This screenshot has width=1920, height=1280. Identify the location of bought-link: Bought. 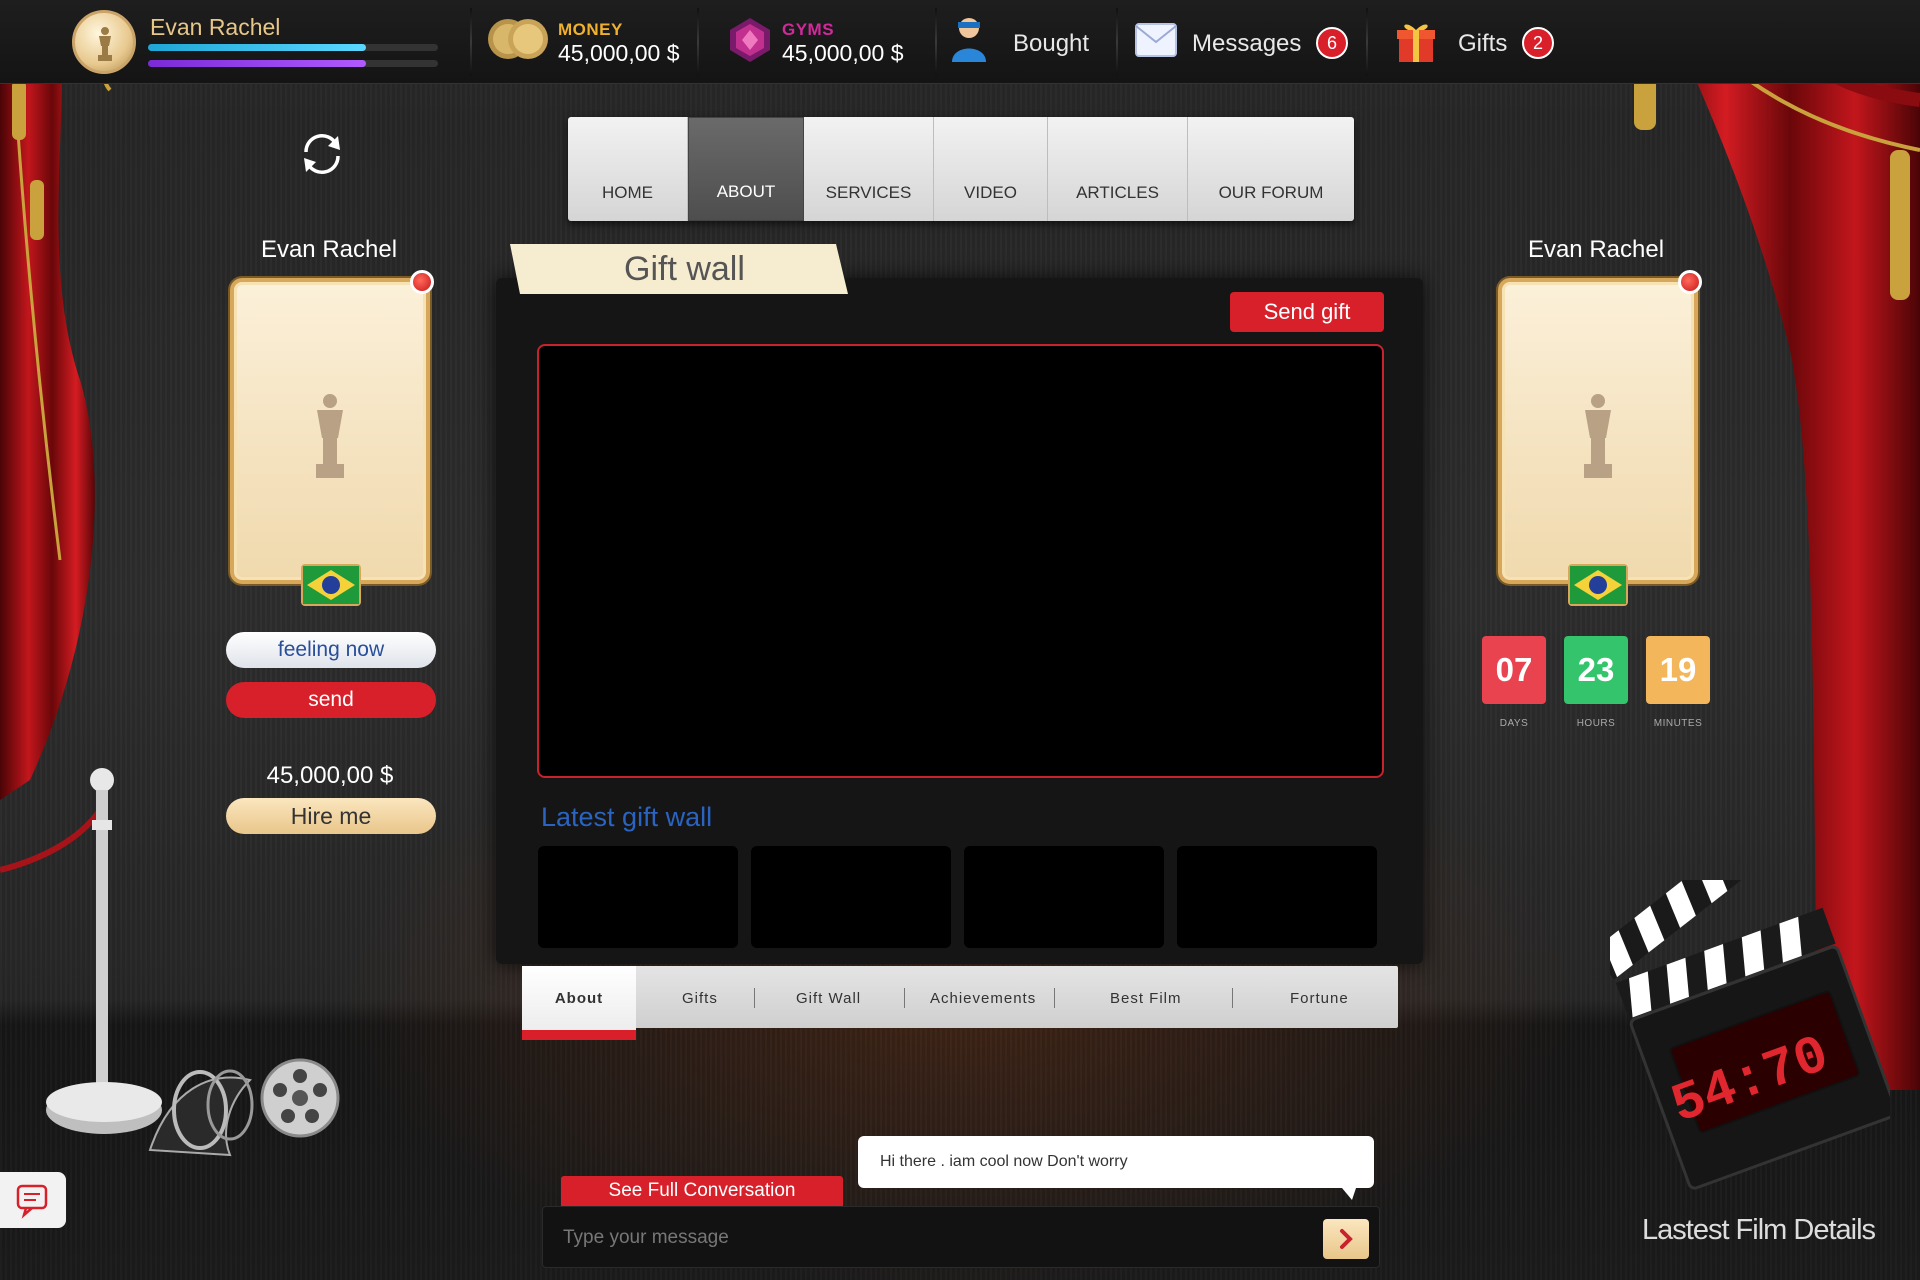
(1051, 44).